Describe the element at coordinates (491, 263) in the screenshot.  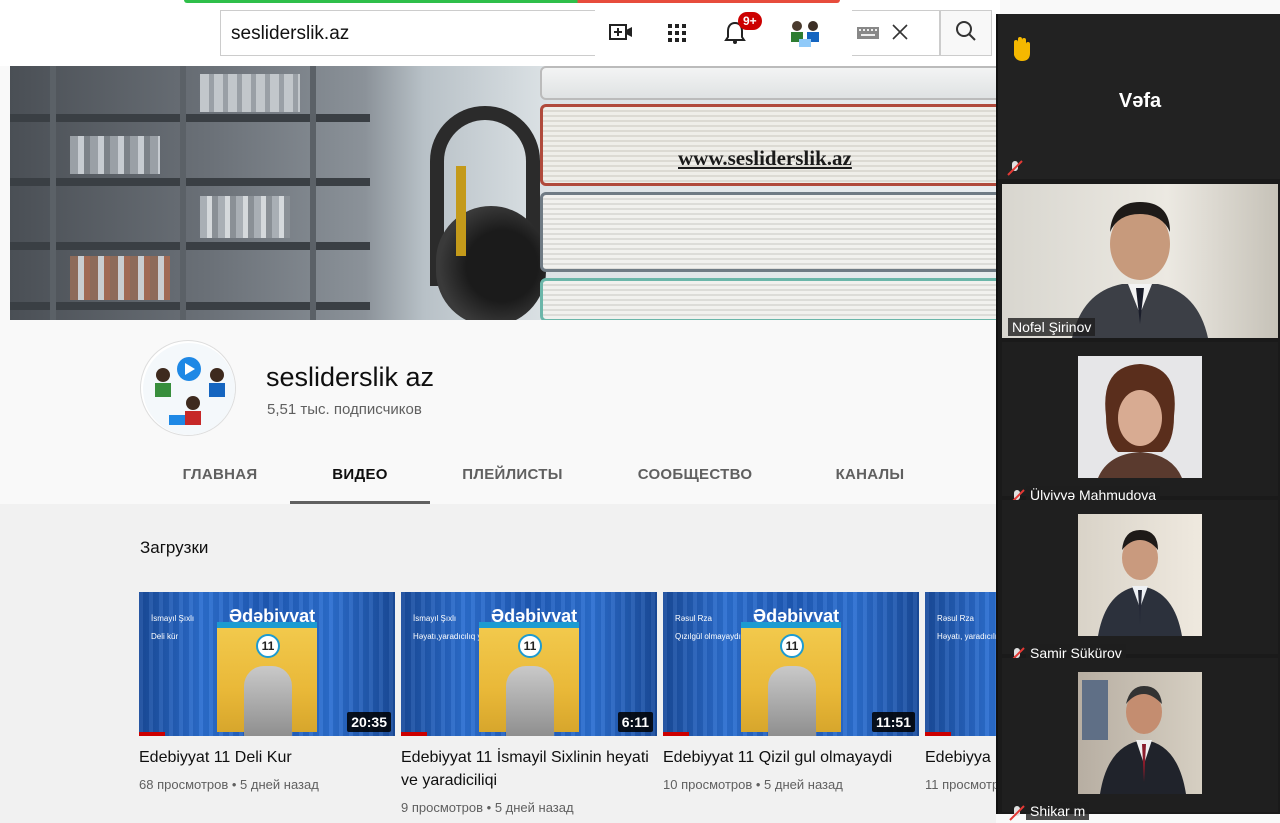
I see `headphones-cup` at that location.